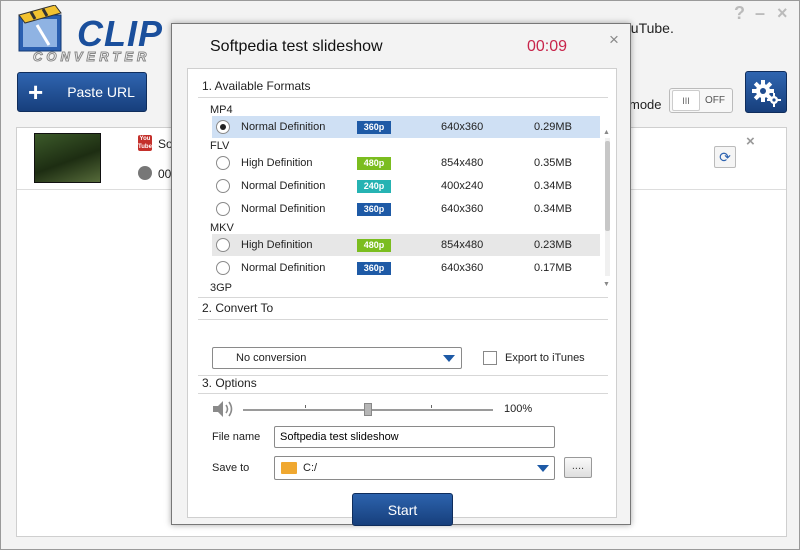 This screenshot has height=550, width=800. What do you see at coordinates (220, 146) in the screenshot?
I see `format-group-label: FLV` at bounding box center [220, 146].